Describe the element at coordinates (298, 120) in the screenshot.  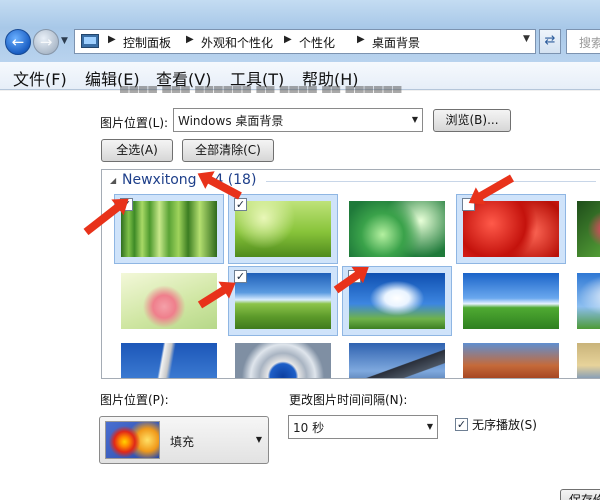
I see `picture-location-select: Windows 桌面背景 ▼` at that location.